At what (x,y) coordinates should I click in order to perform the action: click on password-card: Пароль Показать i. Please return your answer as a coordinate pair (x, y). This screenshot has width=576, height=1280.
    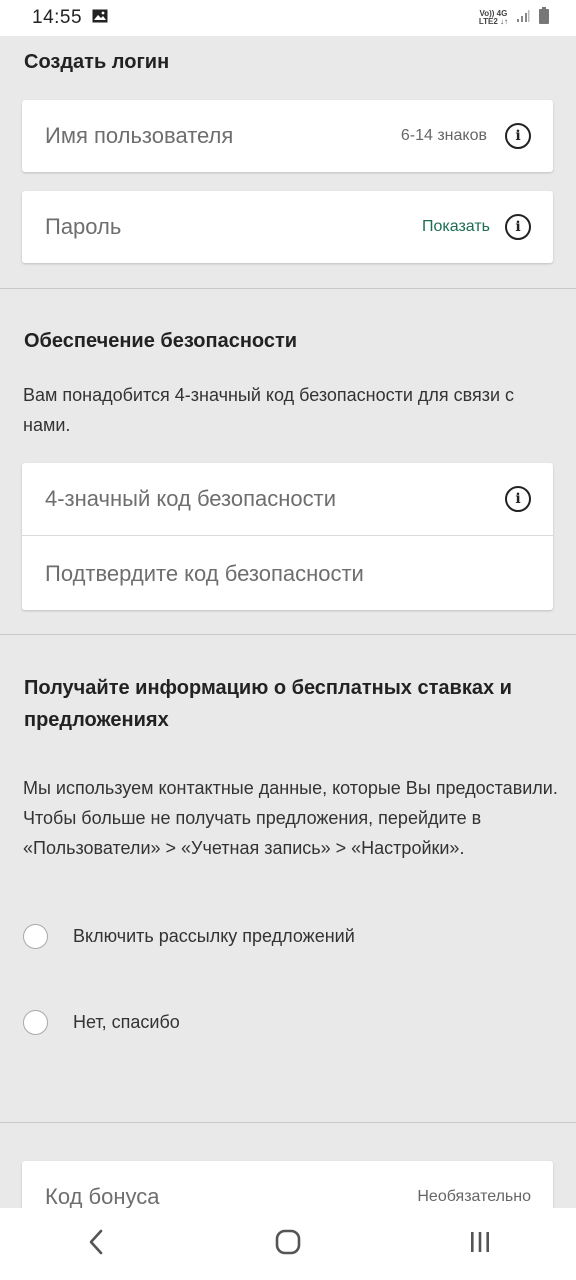
    Looking at the image, I should click on (287, 227).